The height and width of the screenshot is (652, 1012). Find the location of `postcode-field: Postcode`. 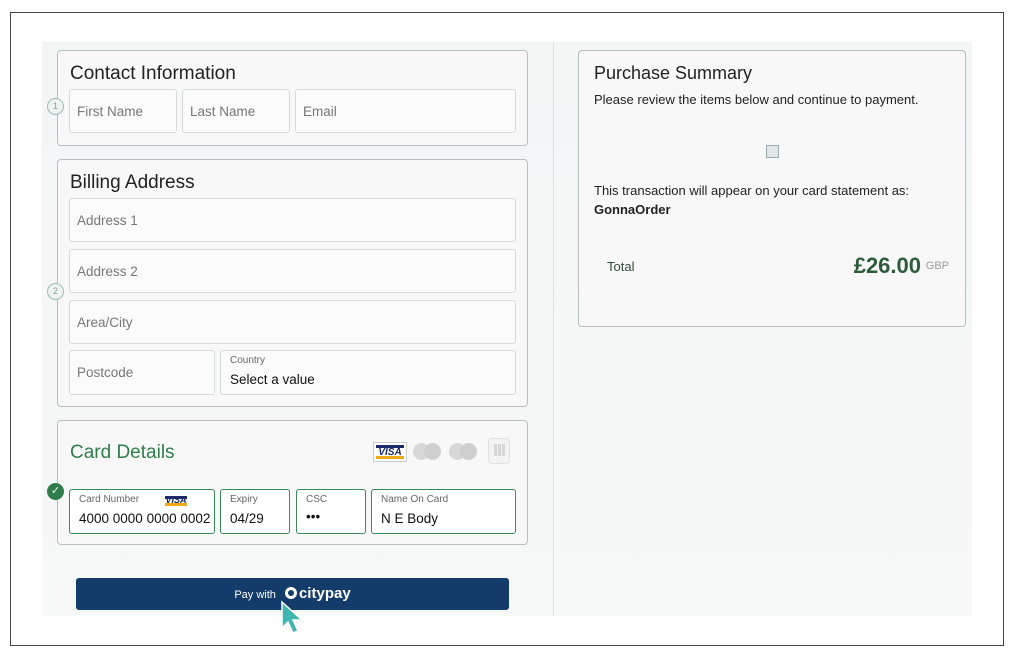

postcode-field: Postcode is located at coordinates (142, 372).